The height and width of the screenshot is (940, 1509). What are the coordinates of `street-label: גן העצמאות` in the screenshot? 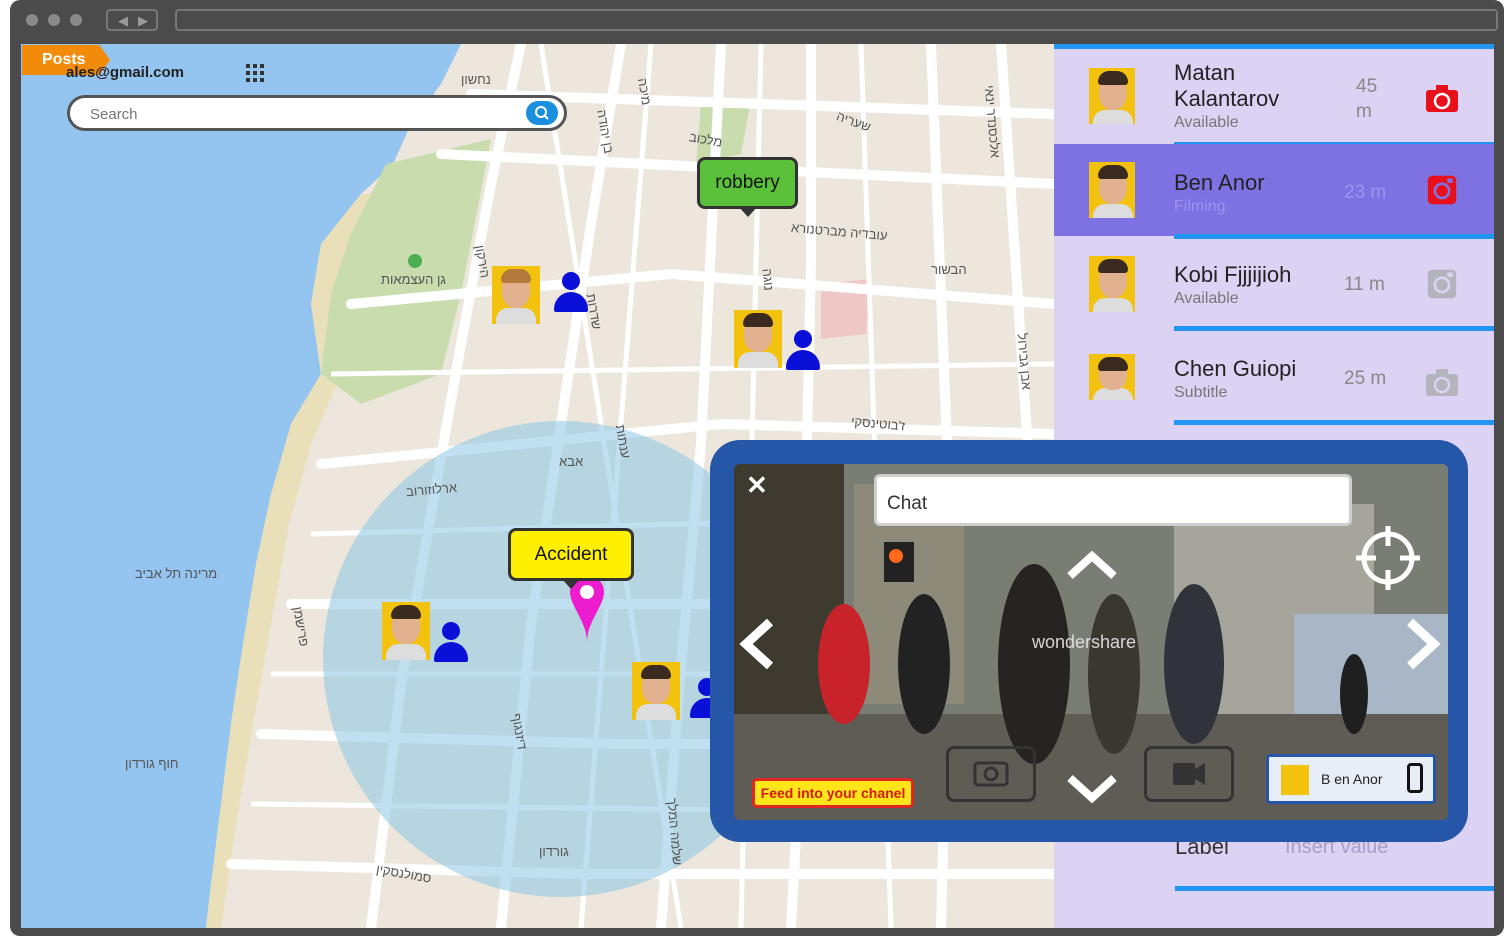 It's located at (413, 279).